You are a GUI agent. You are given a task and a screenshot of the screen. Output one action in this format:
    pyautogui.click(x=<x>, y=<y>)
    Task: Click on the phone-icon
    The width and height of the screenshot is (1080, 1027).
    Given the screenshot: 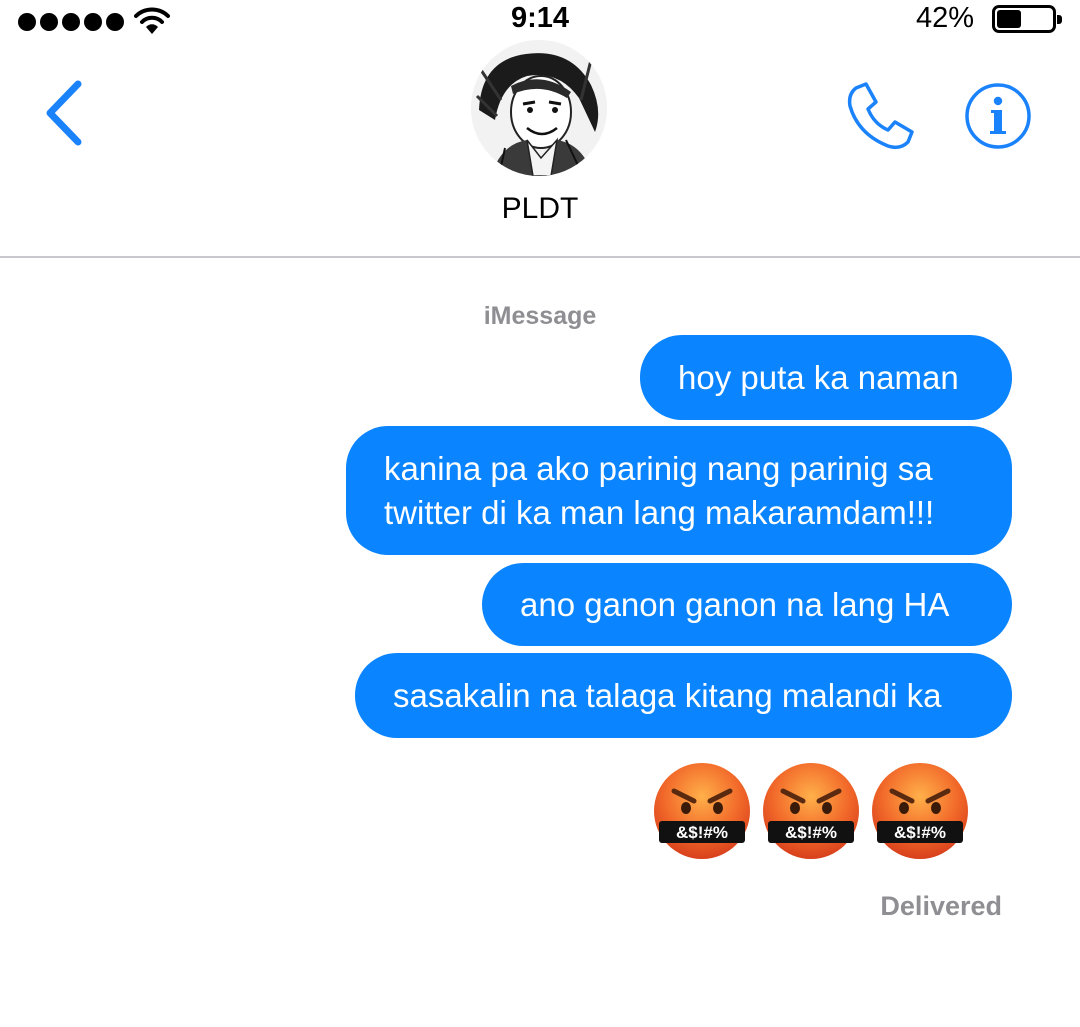 What is the action you would take?
    pyautogui.click(x=880, y=116)
    